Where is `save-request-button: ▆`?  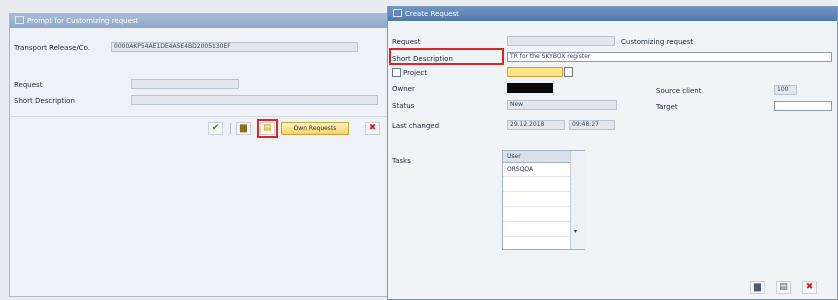 save-request-button: ▆ is located at coordinates (757, 287).